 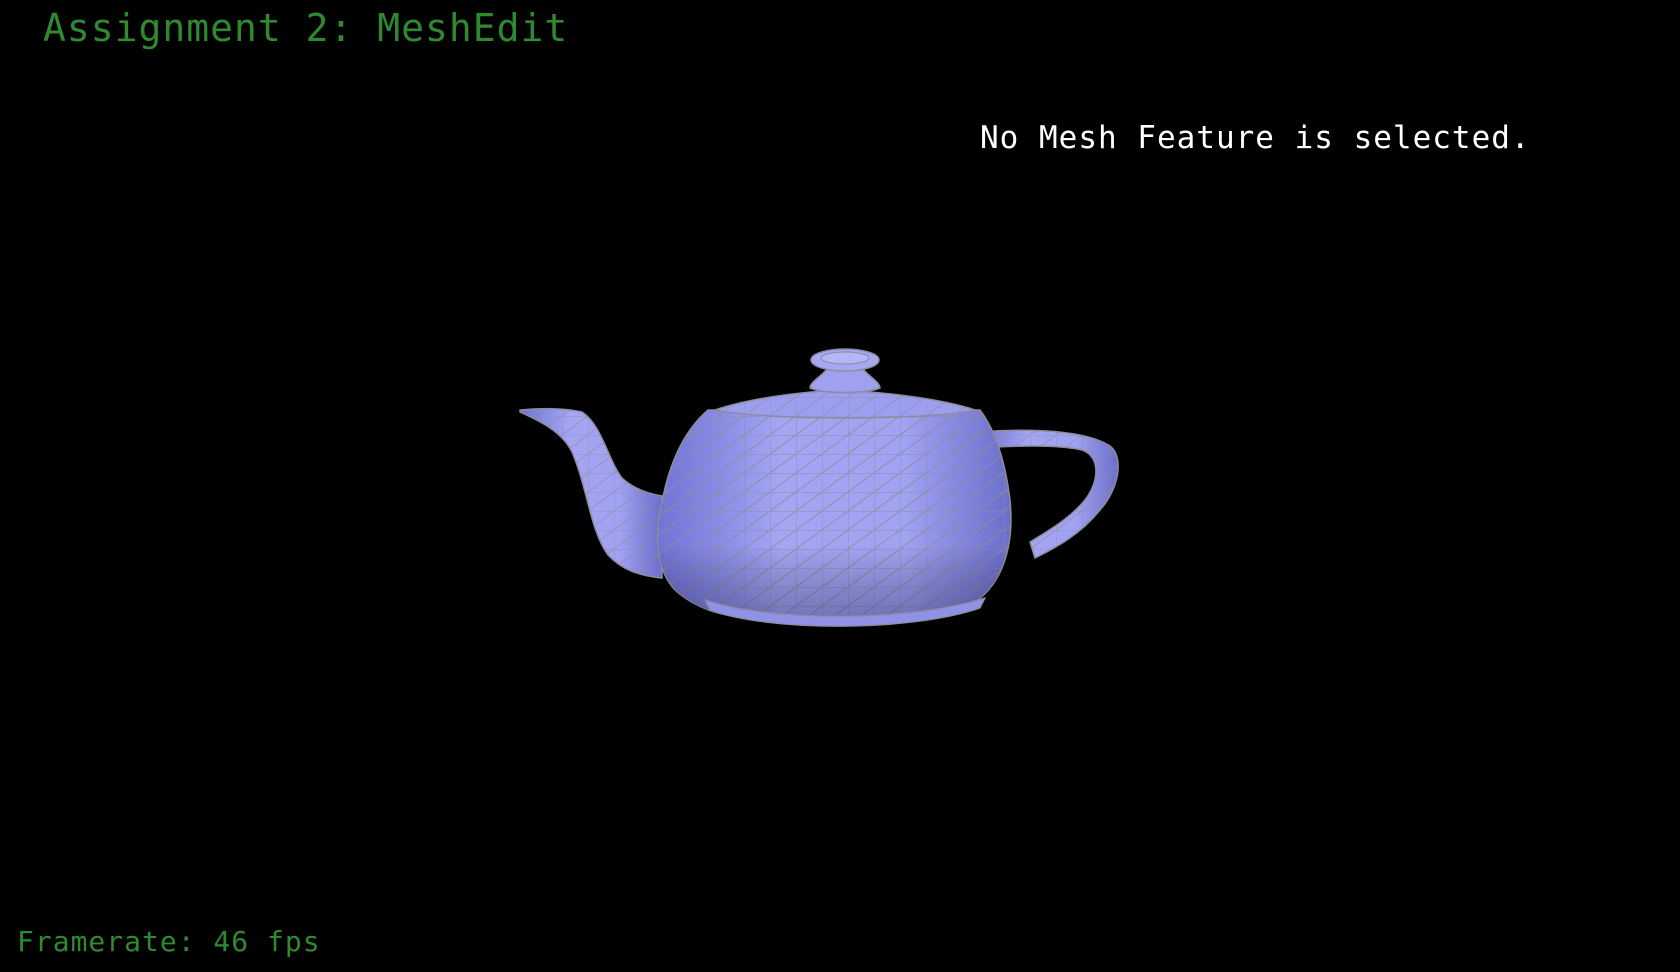 What do you see at coordinates (834, 518) in the screenshot?
I see `teapot-body` at bounding box center [834, 518].